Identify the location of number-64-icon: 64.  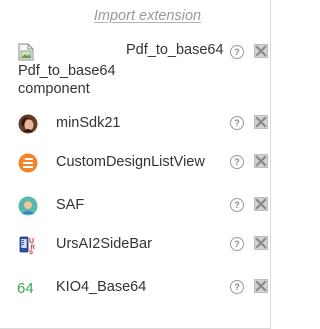
(25, 288).